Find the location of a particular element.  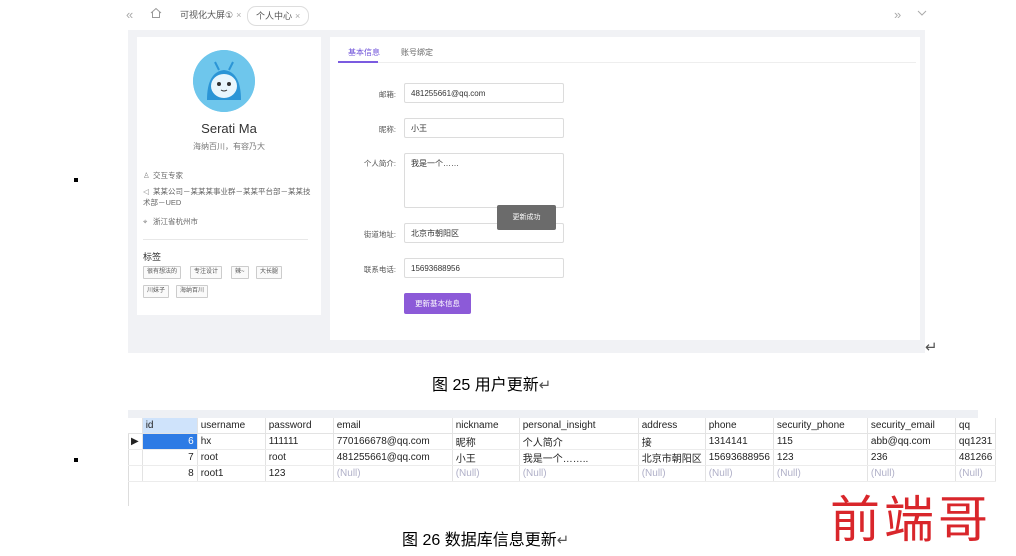

column-header: username is located at coordinates (231, 426).